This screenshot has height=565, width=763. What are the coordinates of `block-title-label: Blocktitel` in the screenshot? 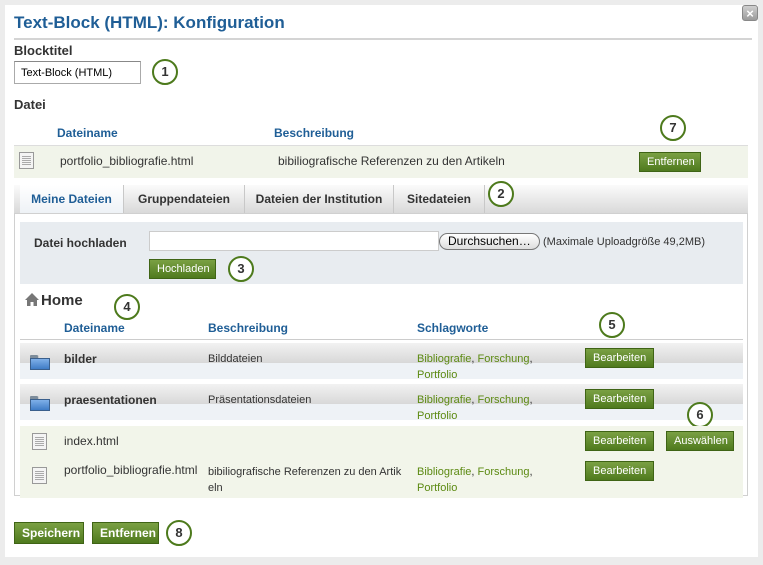 It's located at (43, 50).